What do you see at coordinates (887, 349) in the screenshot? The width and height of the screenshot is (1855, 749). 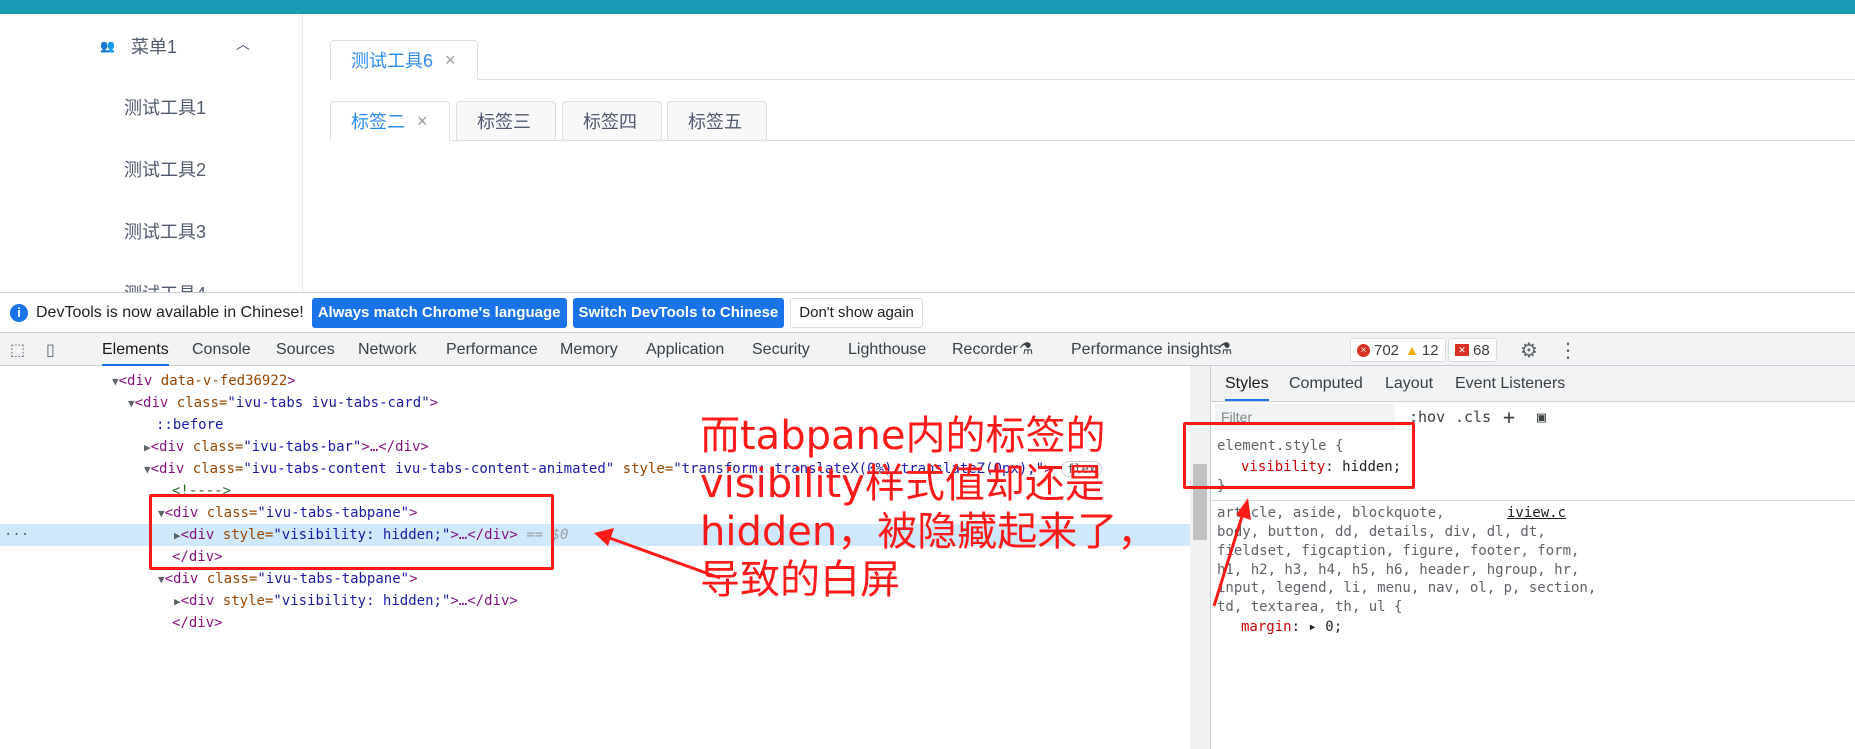 I see `tab-lighthouse: Lighthouse` at bounding box center [887, 349].